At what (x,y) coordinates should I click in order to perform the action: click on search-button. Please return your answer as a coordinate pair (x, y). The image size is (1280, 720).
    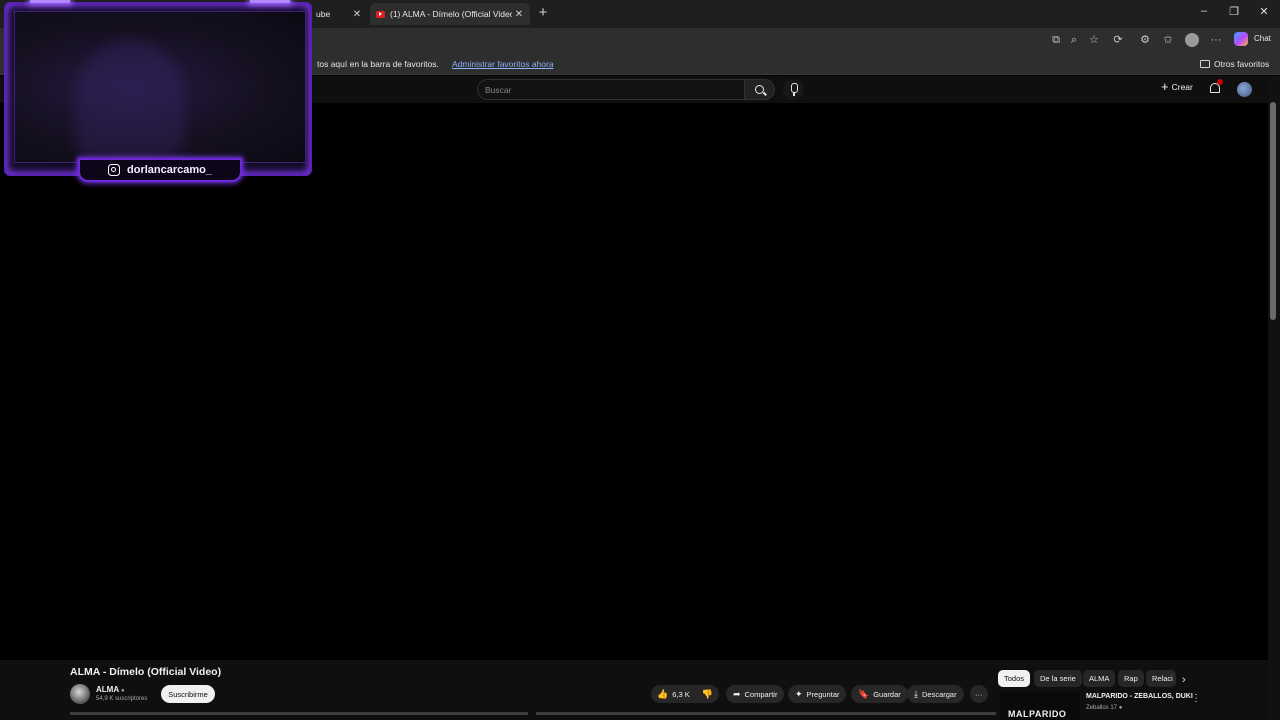
    Looking at the image, I should click on (760, 89).